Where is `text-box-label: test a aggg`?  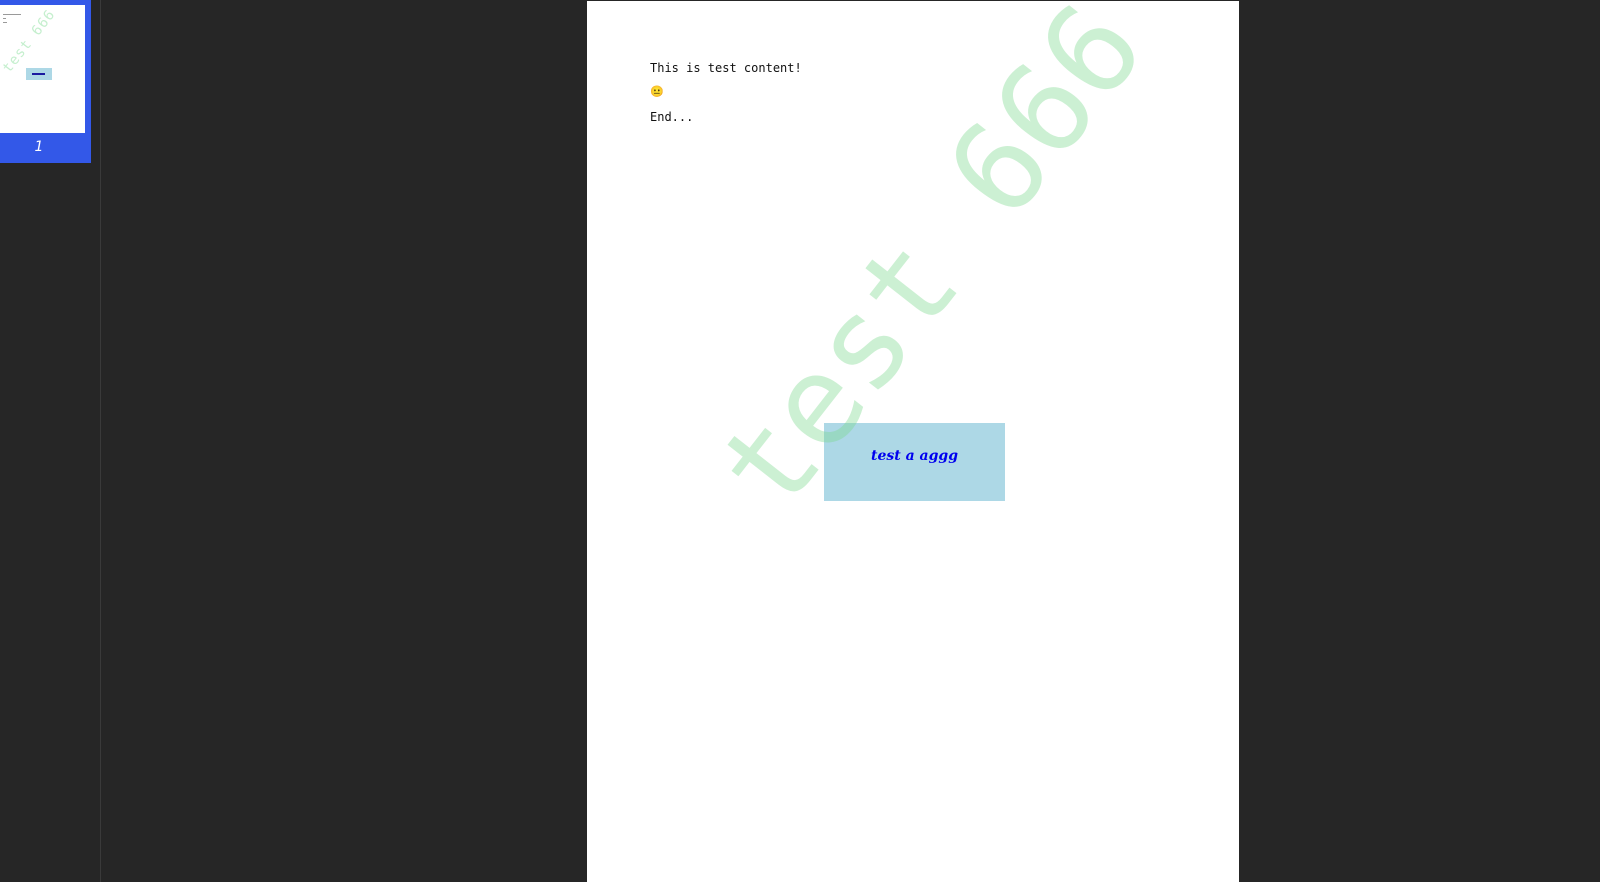
text-box-label: test a aggg is located at coordinates (914, 456).